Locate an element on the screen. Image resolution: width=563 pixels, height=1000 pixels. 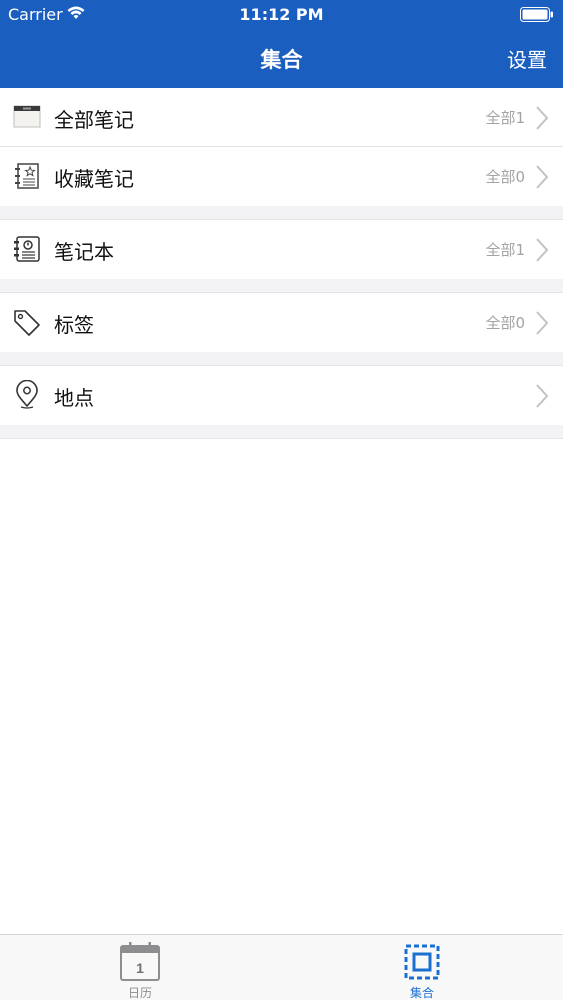
favorite-notes-icon is located at coordinates (27, 176).